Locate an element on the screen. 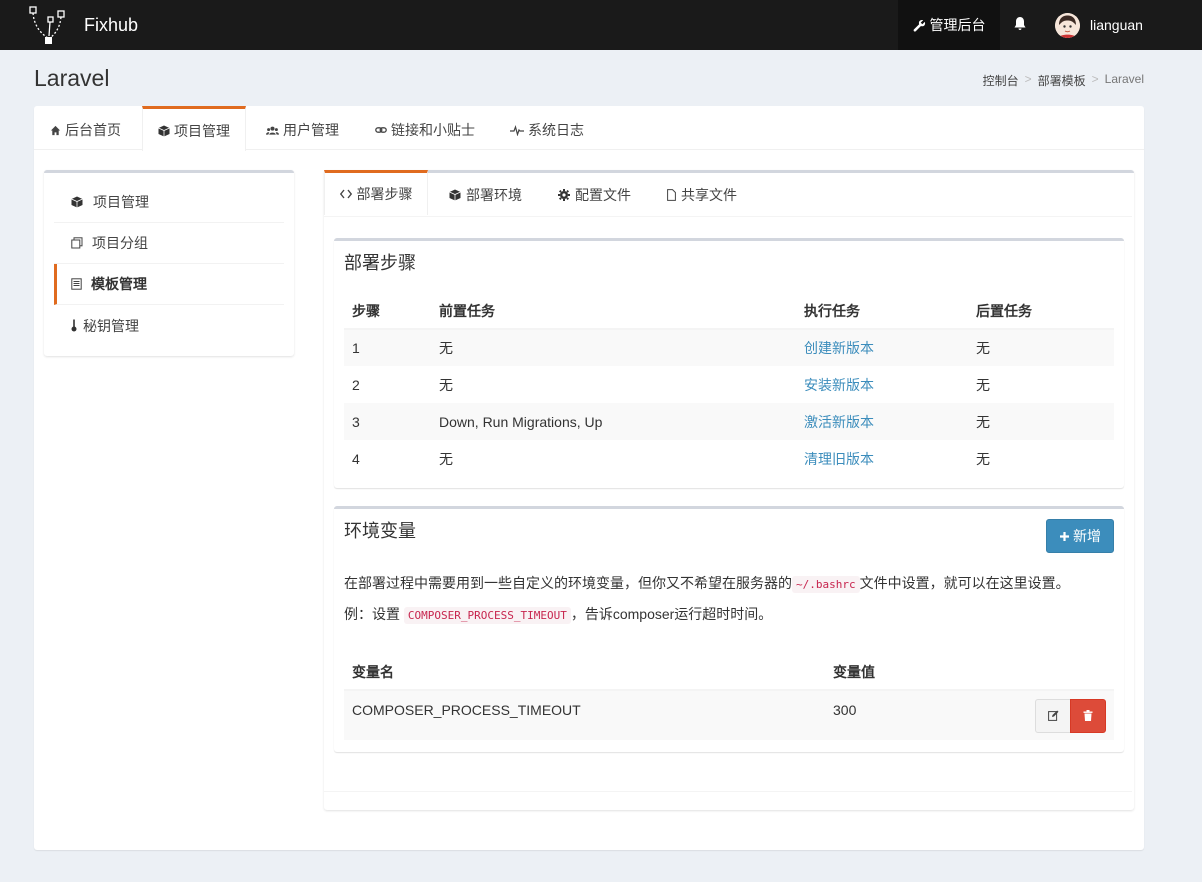 Image resolution: width=1202 pixels, height=882 pixels. sidebar-item-projects: 项目管理 is located at coordinates (169, 202).